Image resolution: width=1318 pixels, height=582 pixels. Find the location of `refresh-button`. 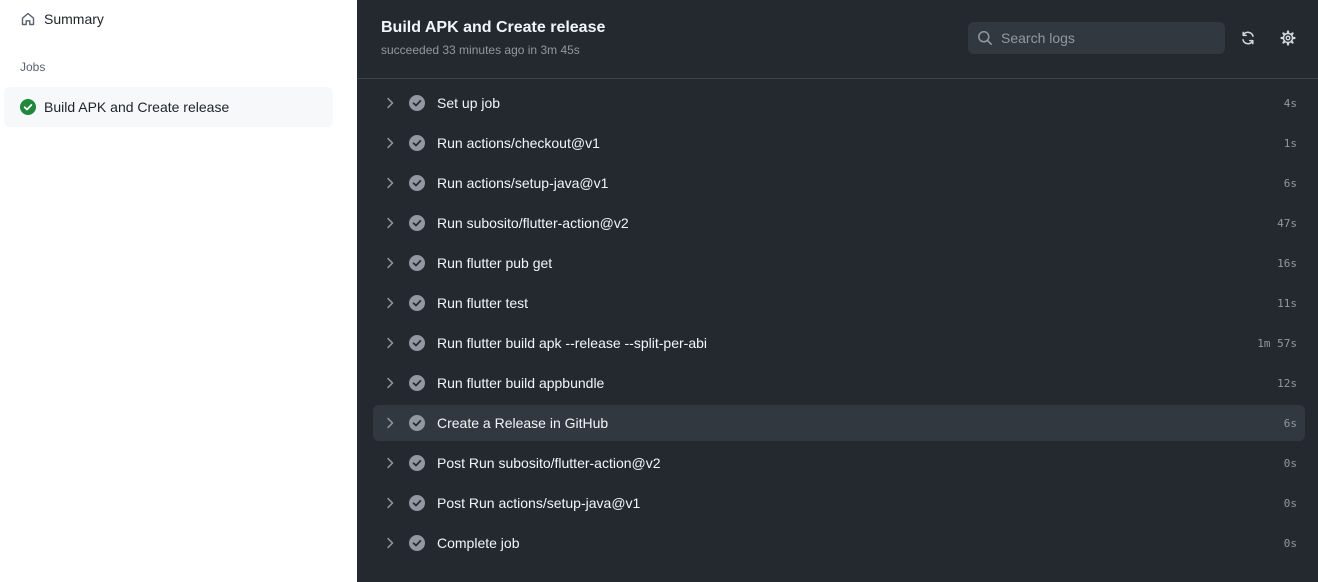

refresh-button is located at coordinates (1248, 38).